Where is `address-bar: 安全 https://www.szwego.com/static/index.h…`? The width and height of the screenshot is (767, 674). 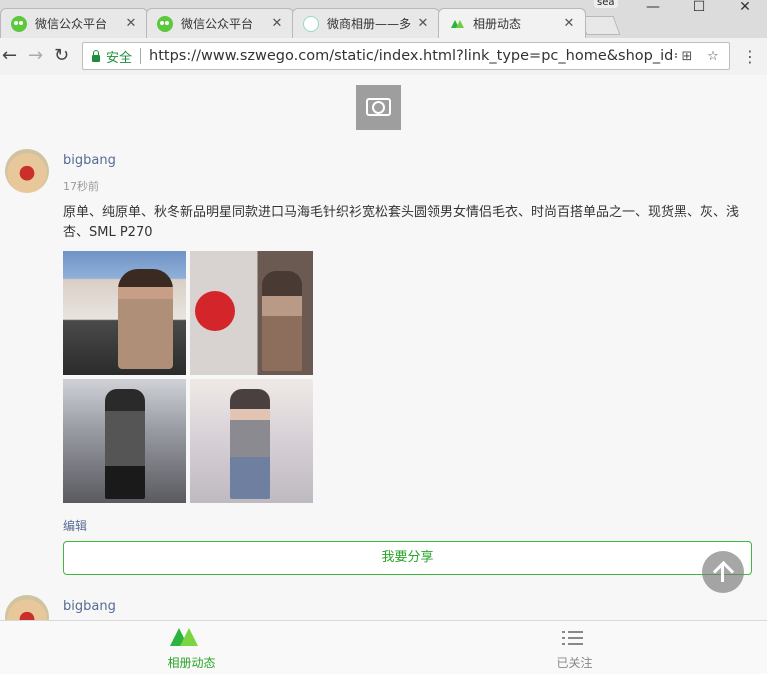
address-bar: 安全 https://www.szwego.com/static/index.h… is located at coordinates (406, 56).